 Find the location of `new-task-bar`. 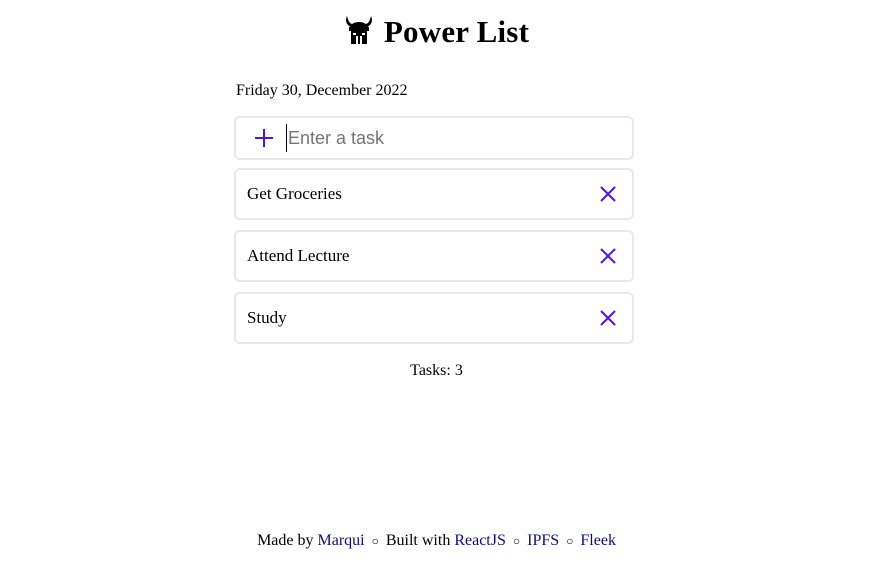

new-task-bar is located at coordinates (434, 138).